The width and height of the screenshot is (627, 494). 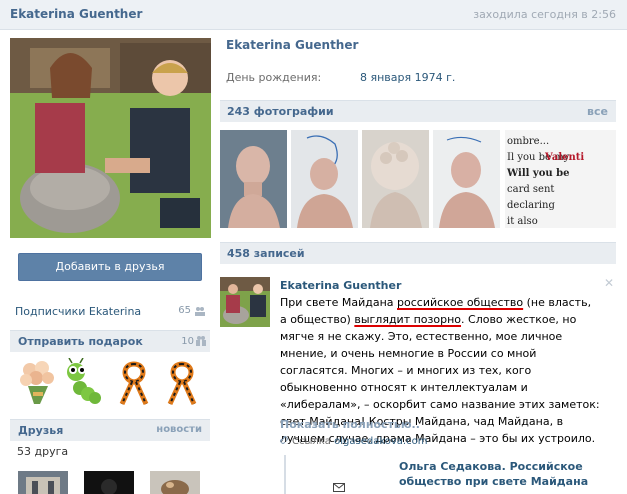 What do you see at coordinates (531, 205) in the screenshot?
I see `svg-text: declaring` at bounding box center [531, 205].